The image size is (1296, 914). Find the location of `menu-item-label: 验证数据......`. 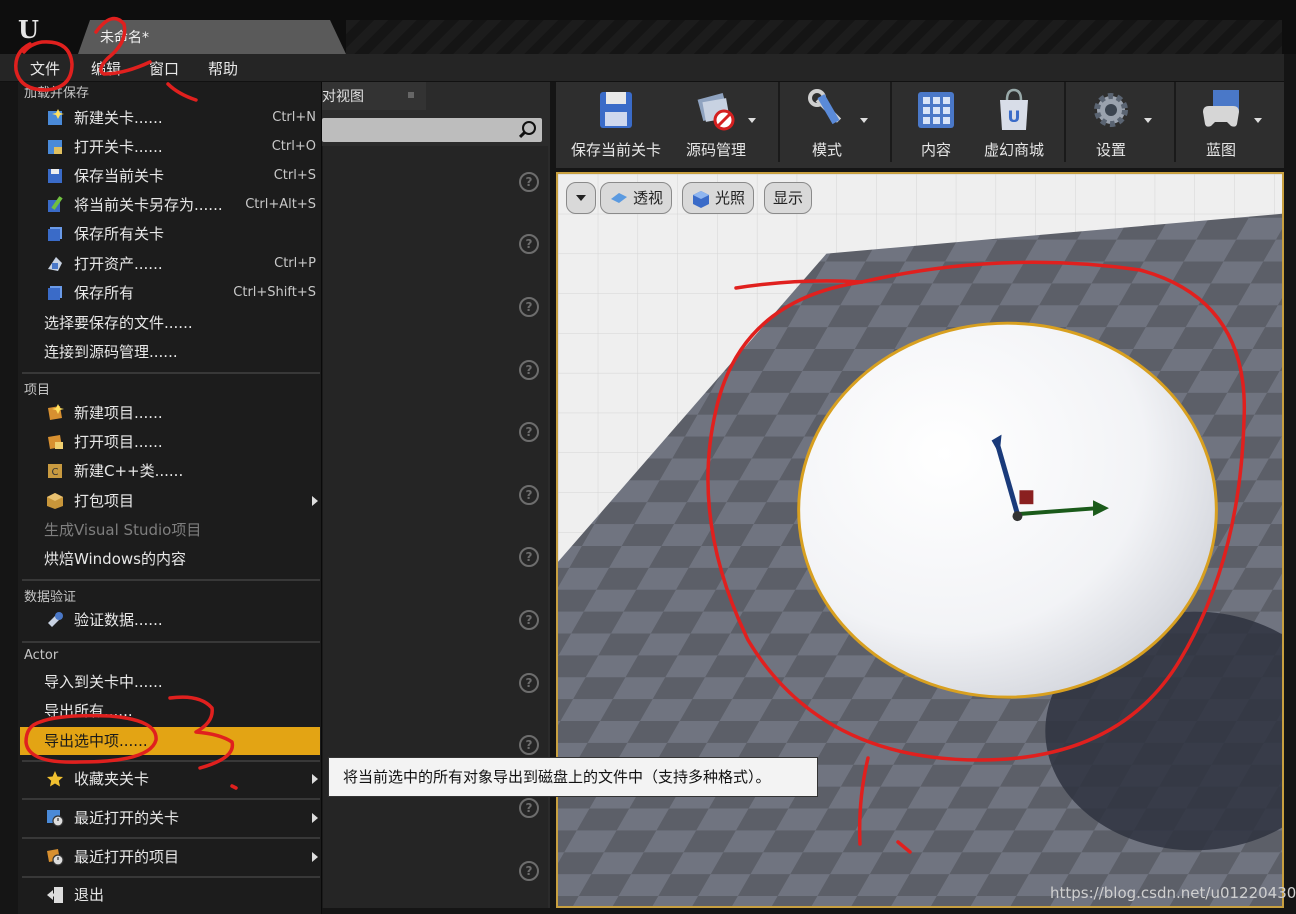

menu-item-label: 验证数据...... is located at coordinates (118, 620).